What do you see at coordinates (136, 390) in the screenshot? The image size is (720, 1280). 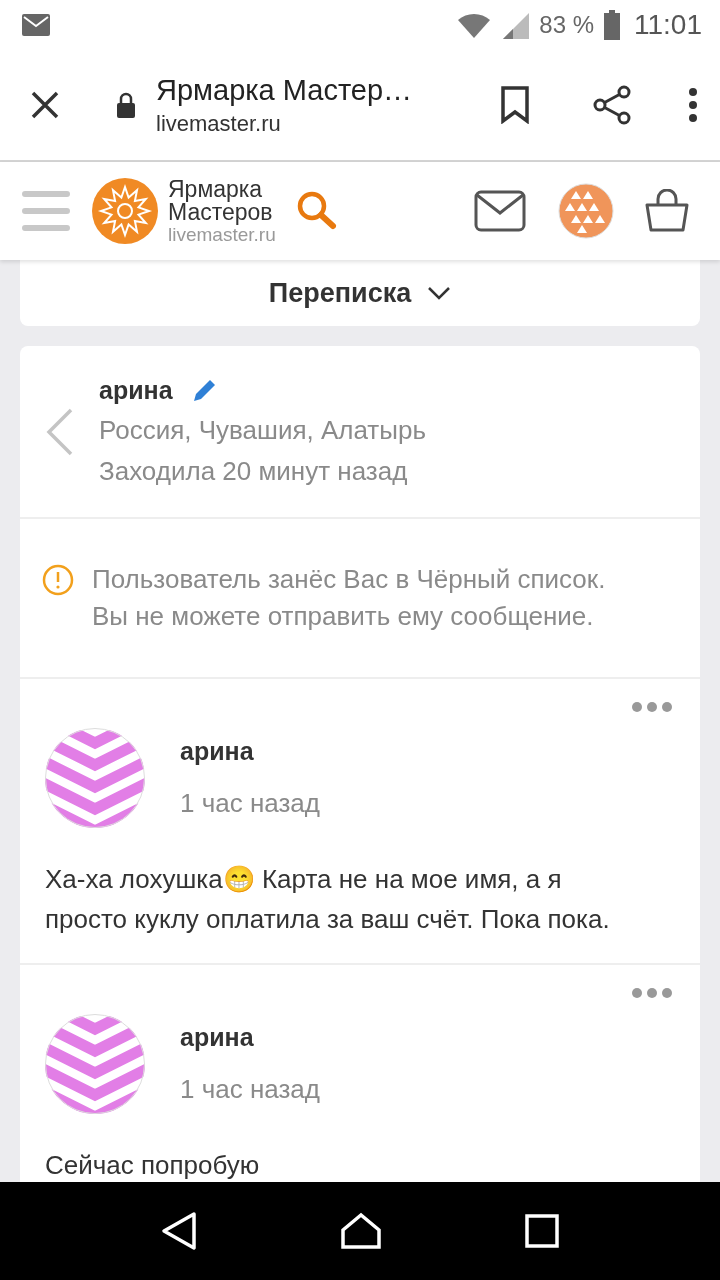 I see `contact-name: арина` at bounding box center [136, 390].